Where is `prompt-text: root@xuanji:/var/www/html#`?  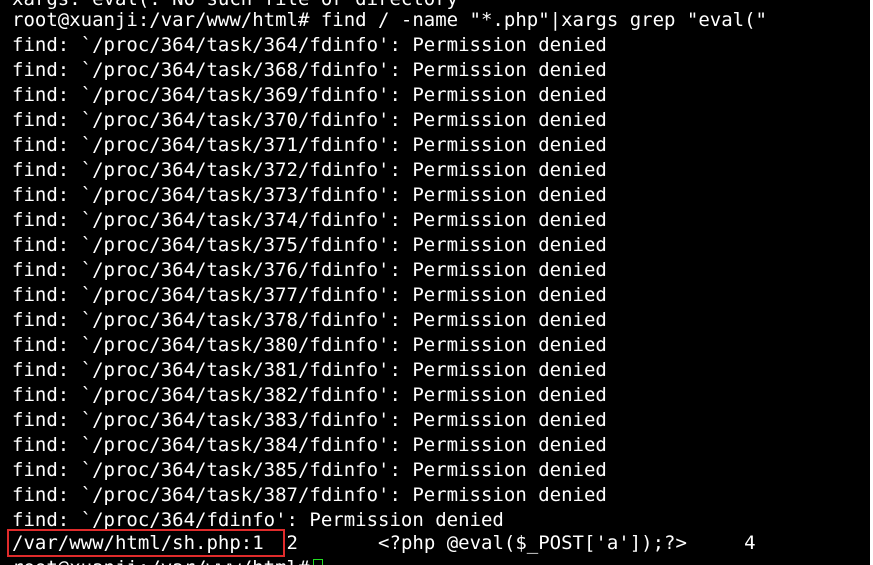 prompt-text: root@xuanji:/var/www/html# is located at coordinates (160, 561).